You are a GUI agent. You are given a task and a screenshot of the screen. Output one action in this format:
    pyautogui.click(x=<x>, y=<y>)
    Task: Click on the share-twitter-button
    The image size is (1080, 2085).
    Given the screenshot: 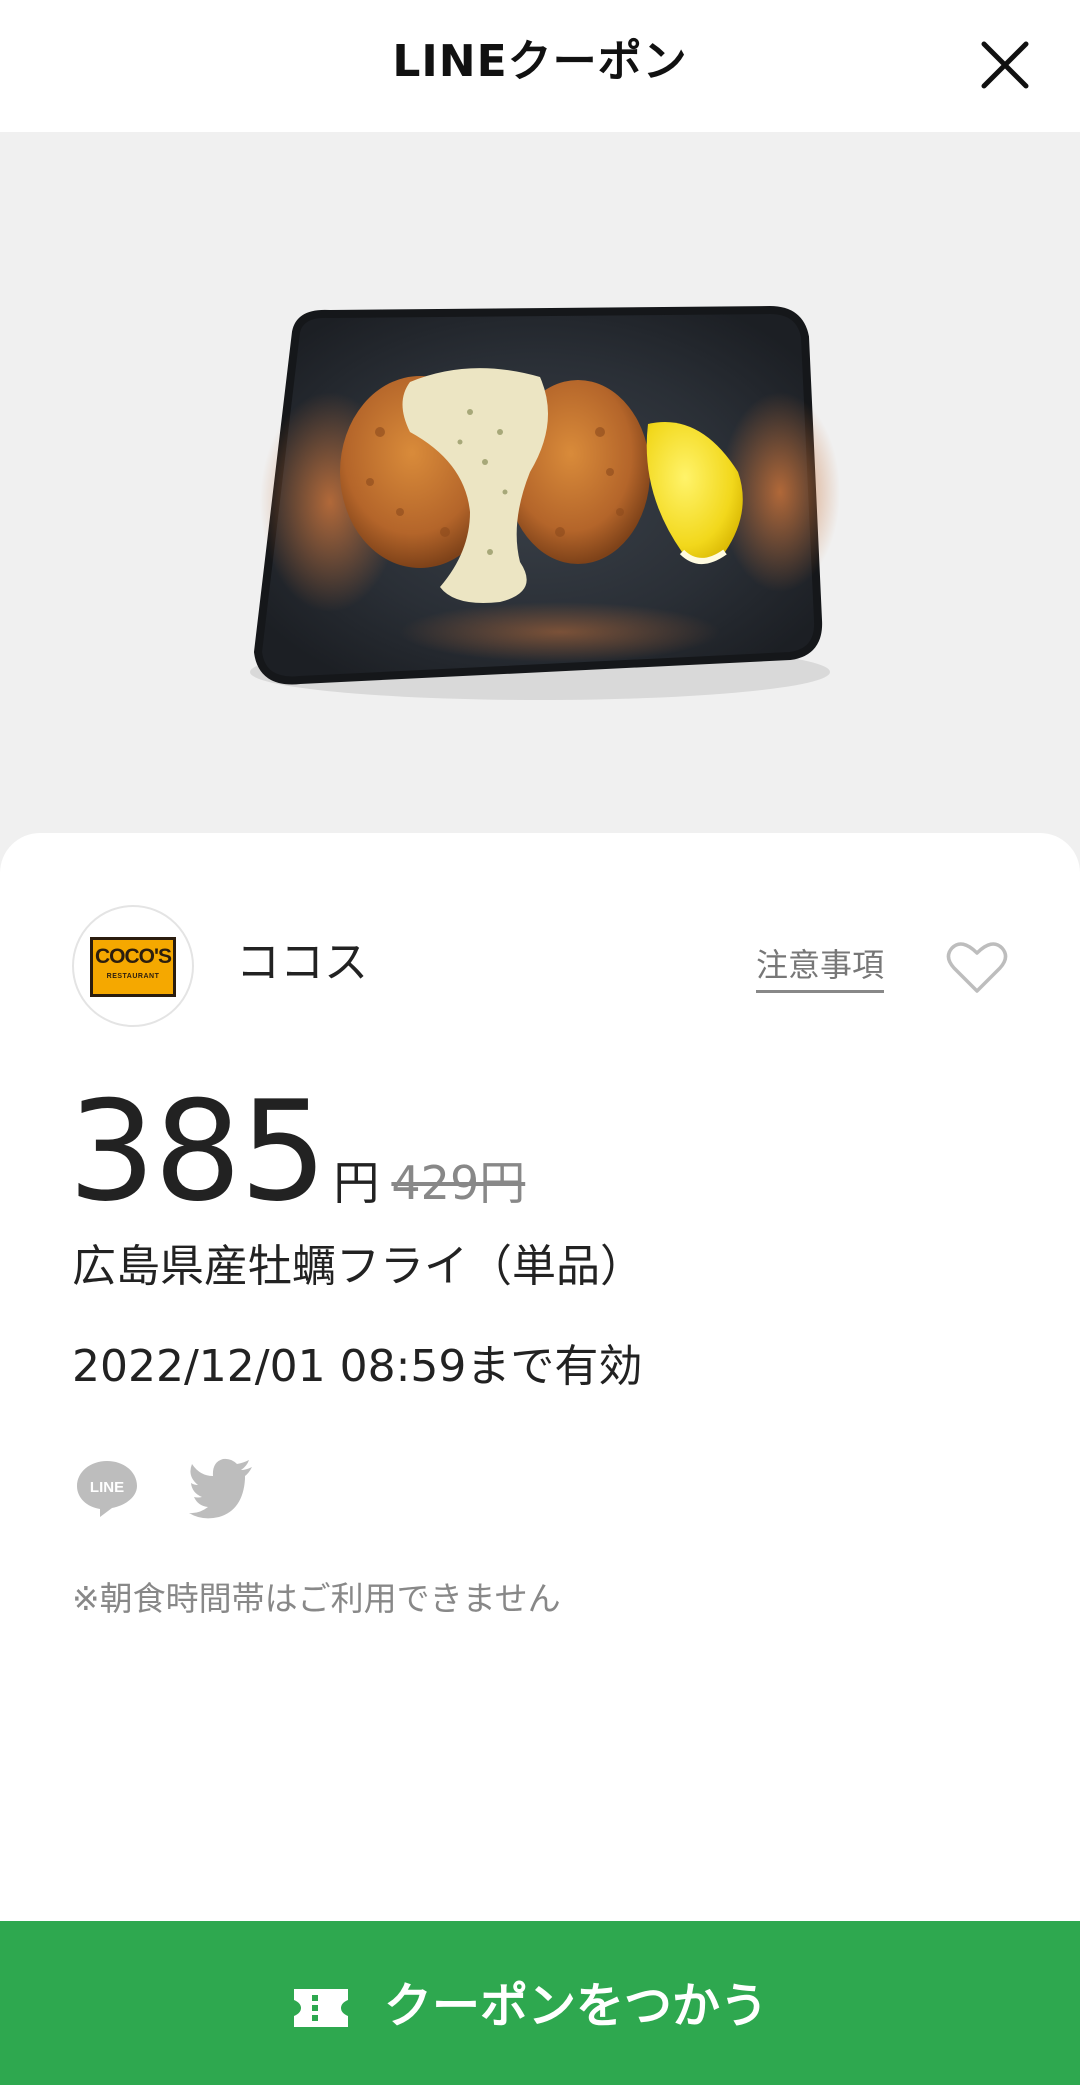 What is the action you would take?
    pyautogui.click(x=222, y=1487)
    